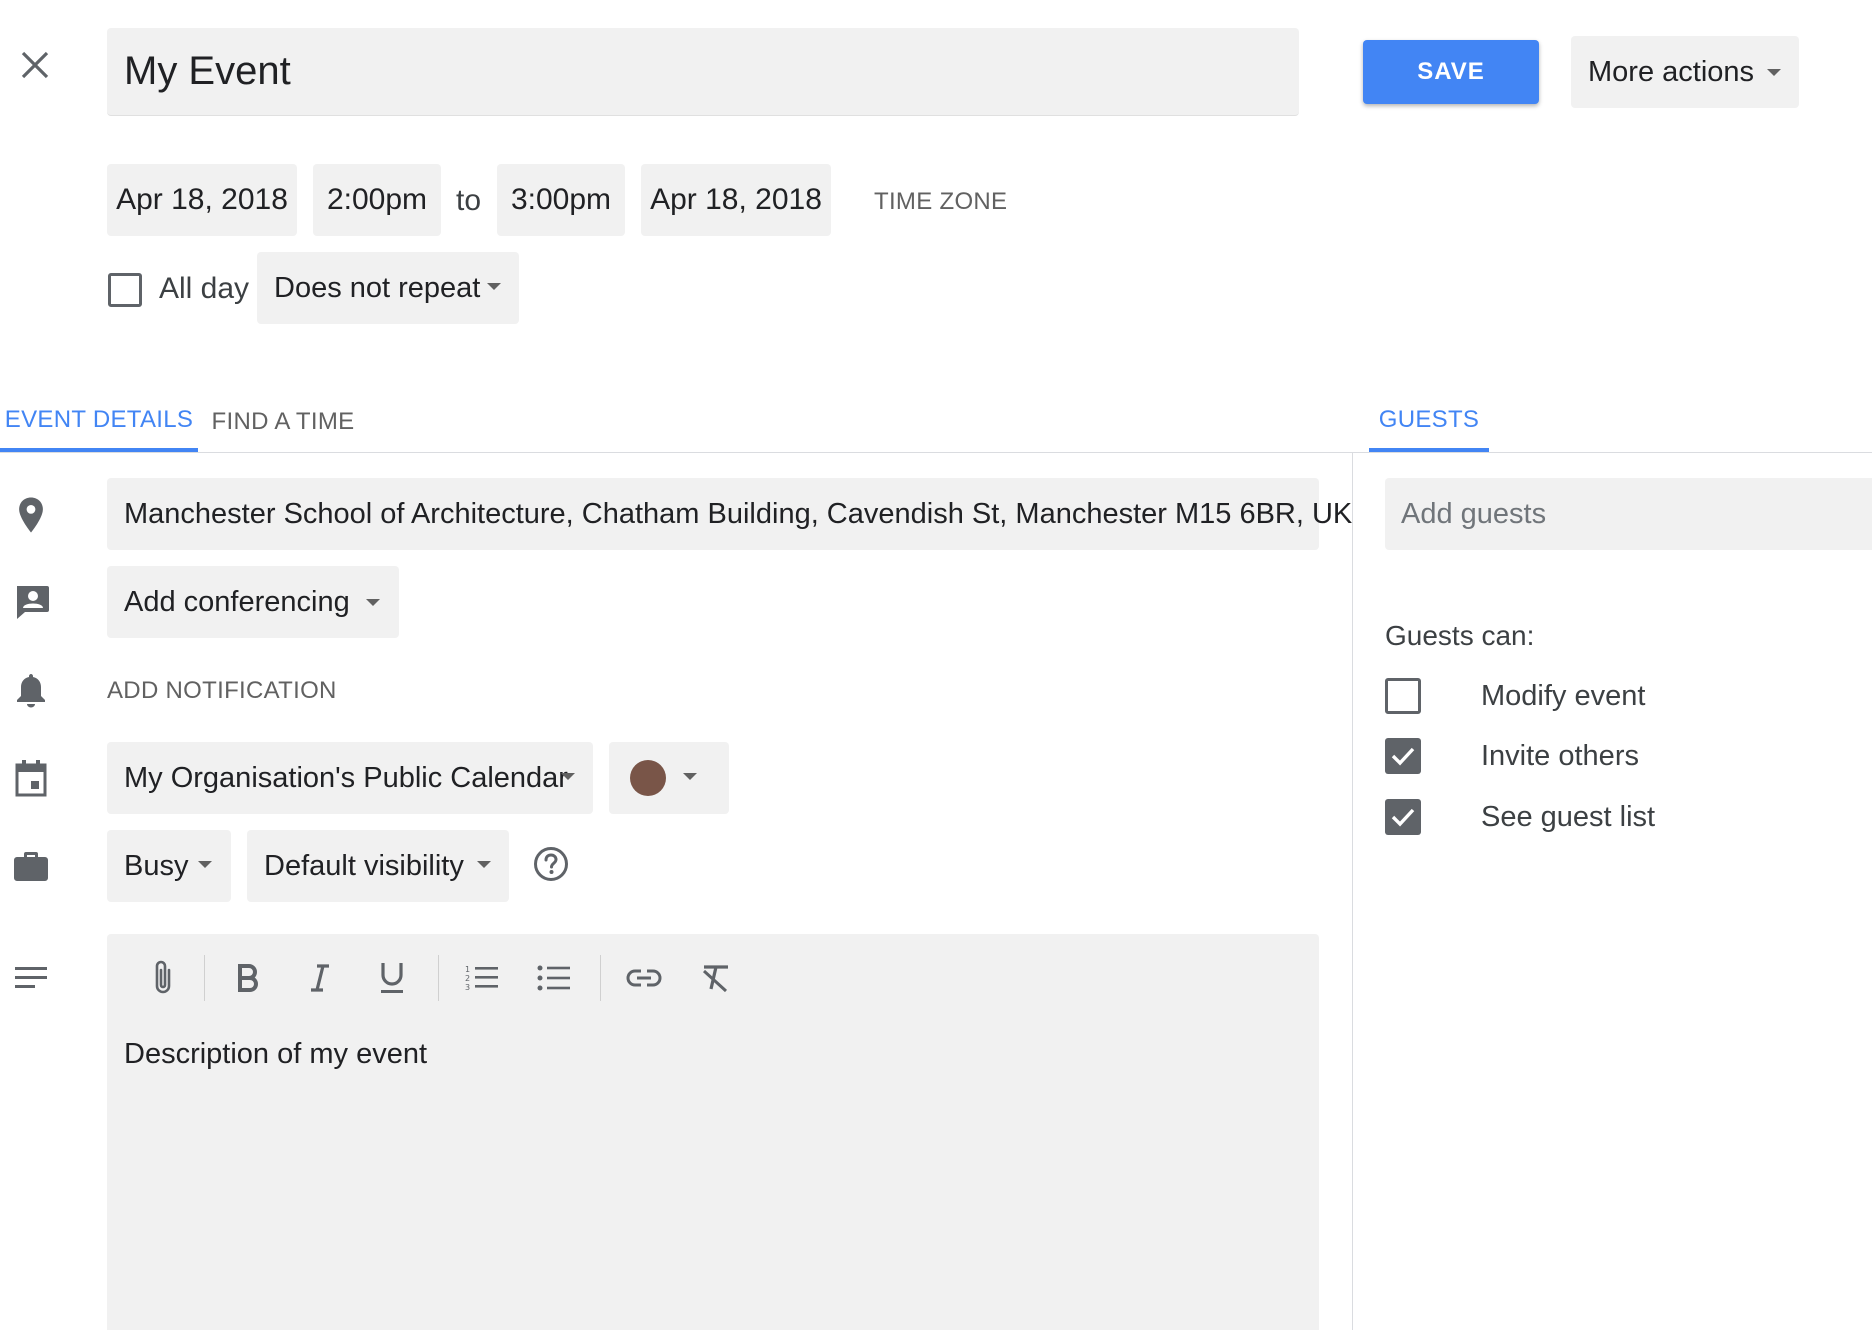 Image resolution: width=1872 pixels, height=1330 pixels. I want to click on start-time-field: 2:00pm, so click(377, 200).